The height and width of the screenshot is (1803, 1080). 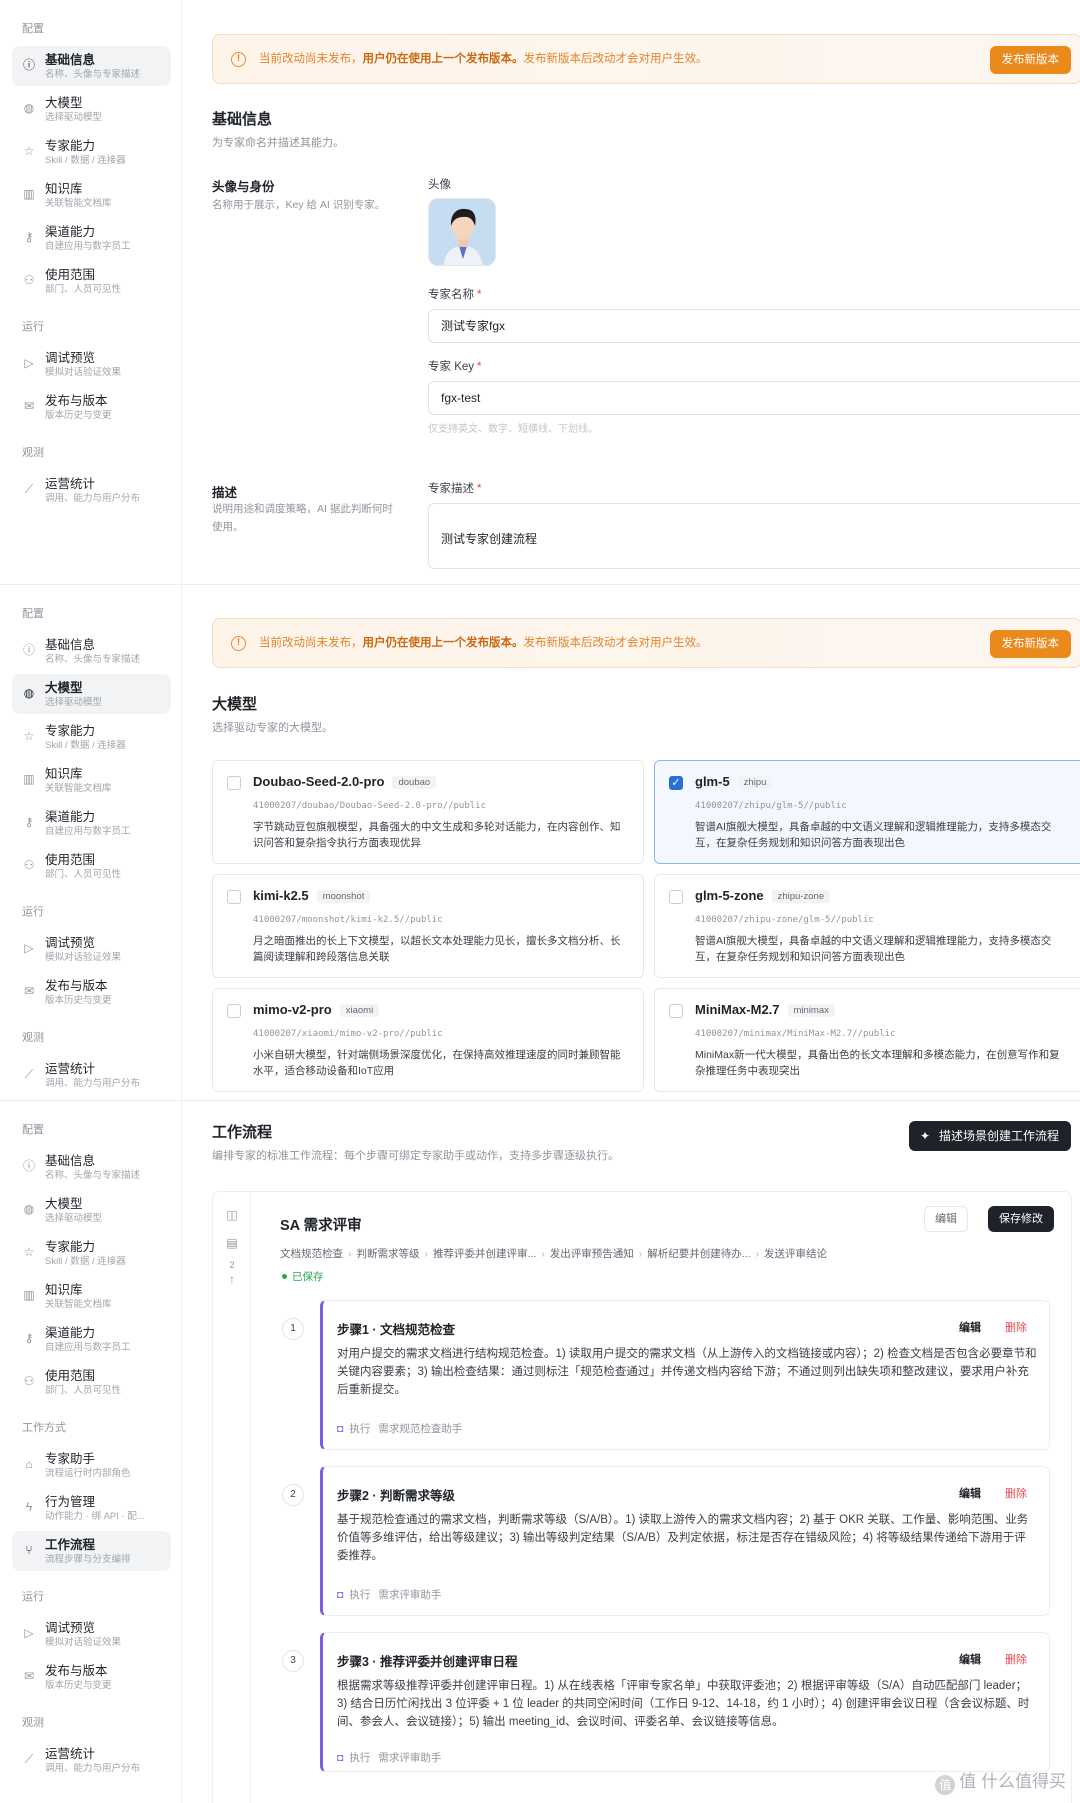 I want to click on sidebar-item-label: 专家能力, so click(x=70, y=146).